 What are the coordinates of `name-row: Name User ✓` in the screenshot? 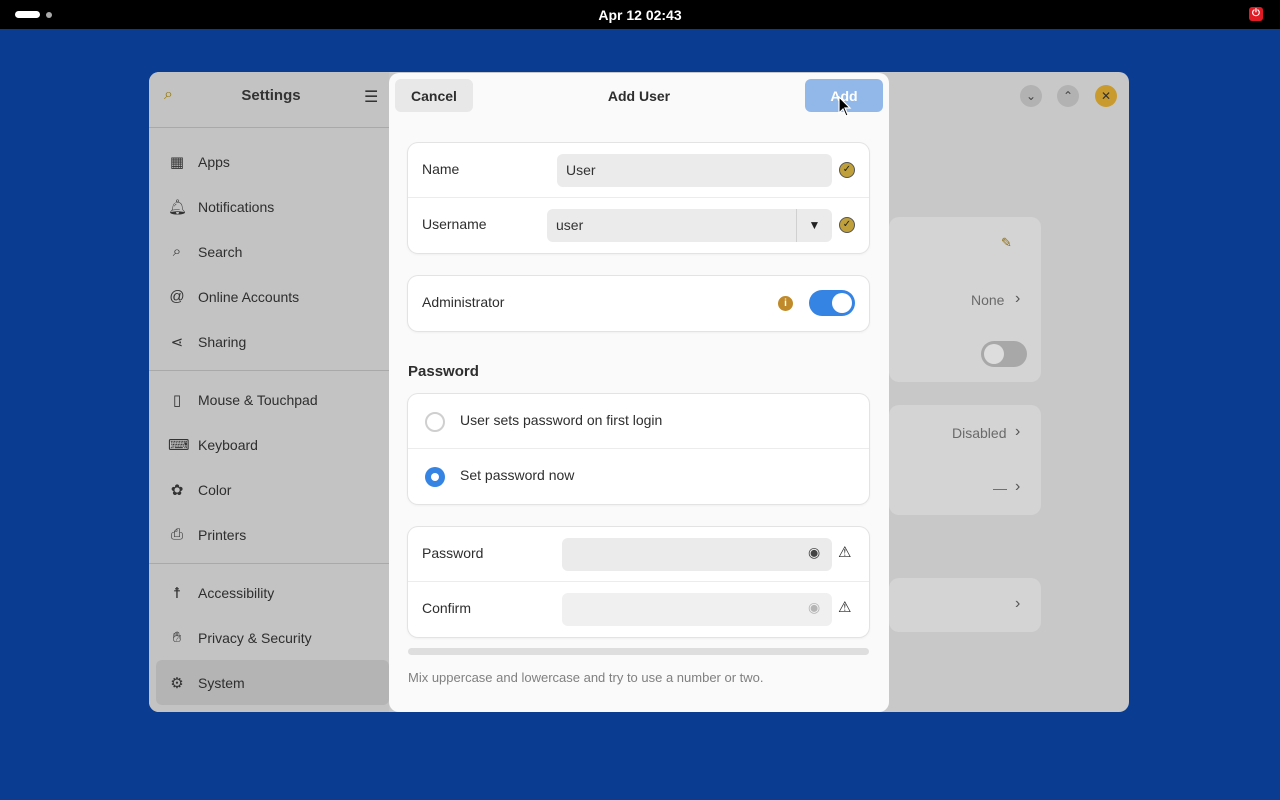 It's located at (638, 170).